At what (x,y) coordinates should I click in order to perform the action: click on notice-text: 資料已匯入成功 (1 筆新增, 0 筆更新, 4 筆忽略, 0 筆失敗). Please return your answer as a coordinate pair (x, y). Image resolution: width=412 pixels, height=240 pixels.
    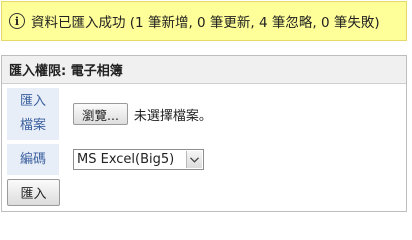
    Looking at the image, I should click on (205, 23).